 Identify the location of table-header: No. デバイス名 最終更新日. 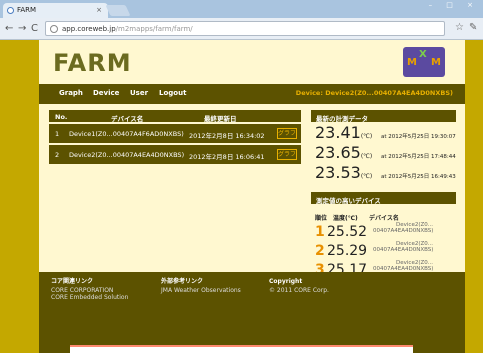
(175, 116).